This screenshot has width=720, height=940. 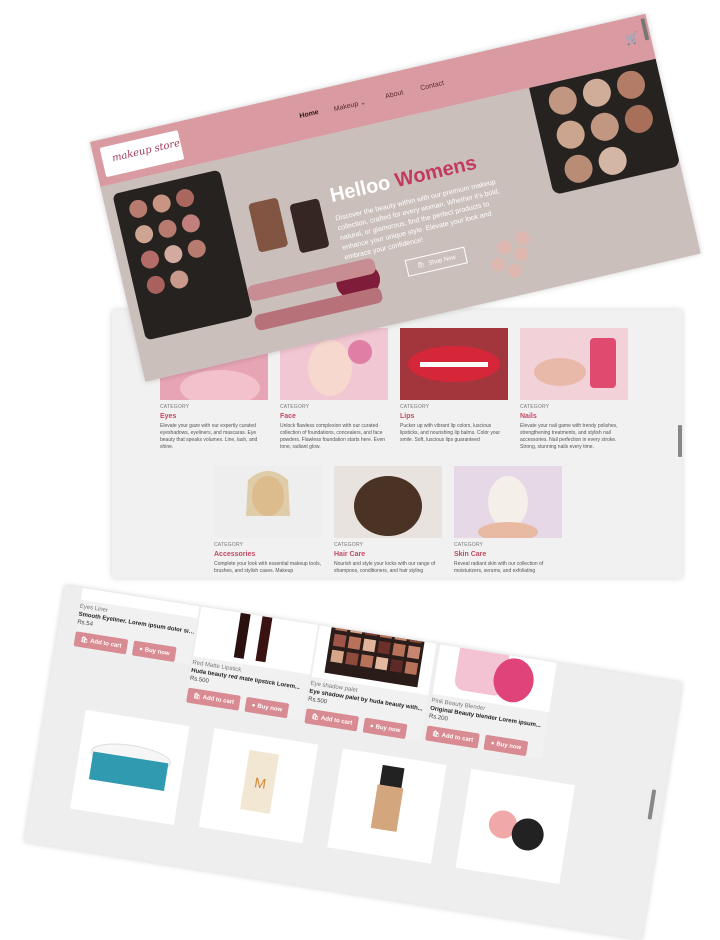 I want to click on product-image-cream, so click(x=130, y=767).